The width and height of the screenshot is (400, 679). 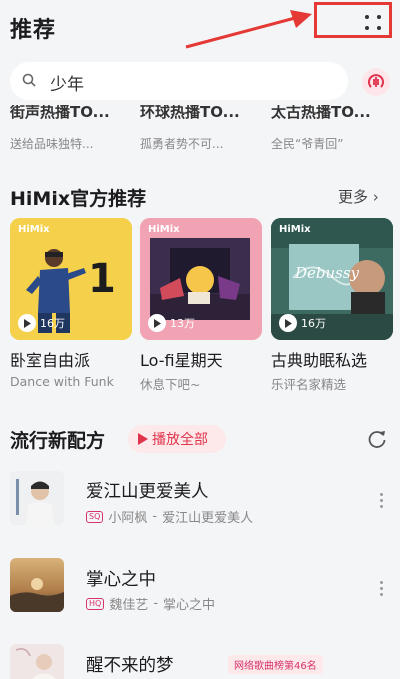 What do you see at coordinates (95, 603) in the screenshot?
I see `quality-badge: HQ` at bounding box center [95, 603].